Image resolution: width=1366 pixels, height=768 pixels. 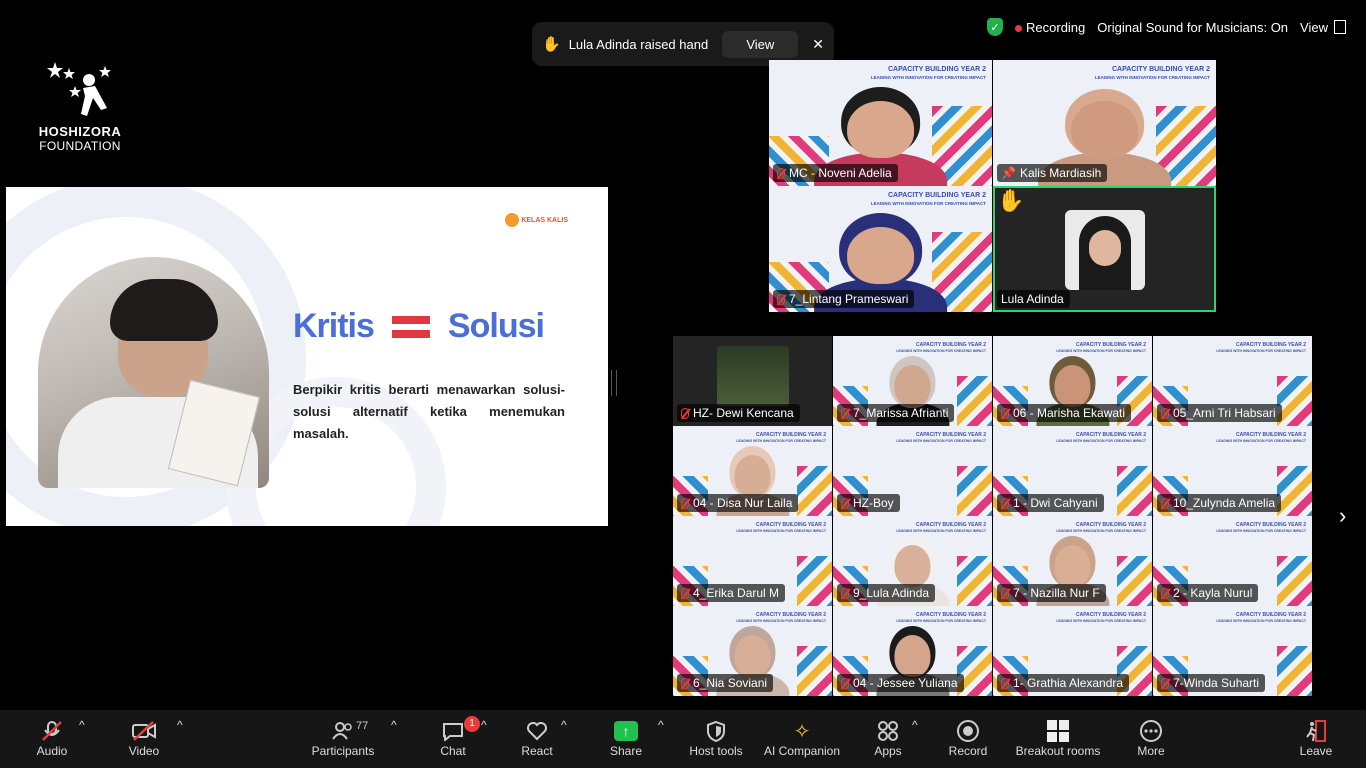 What do you see at coordinates (1342, 516) in the screenshot?
I see `next-page-icon: ›` at bounding box center [1342, 516].